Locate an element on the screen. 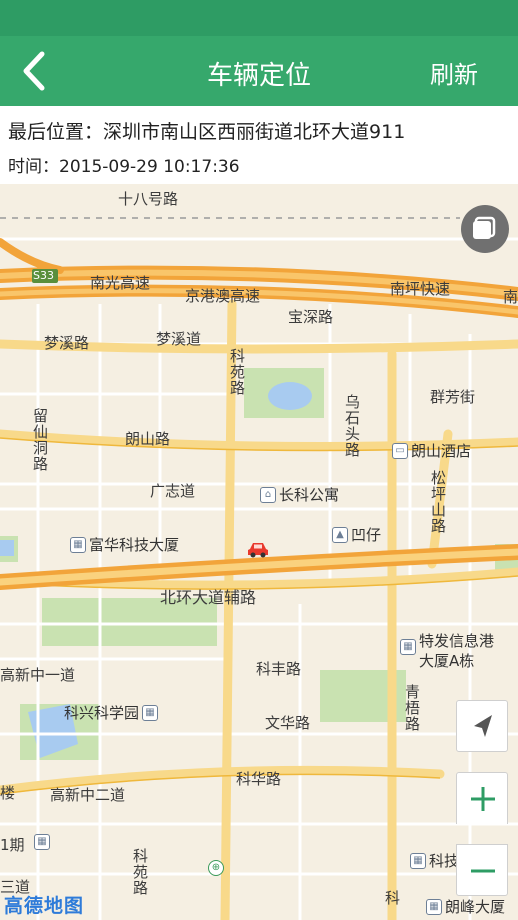 The width and height of the screenshot is (518, 920). location-label: 最后位置： is located at coordinates (56, 132).